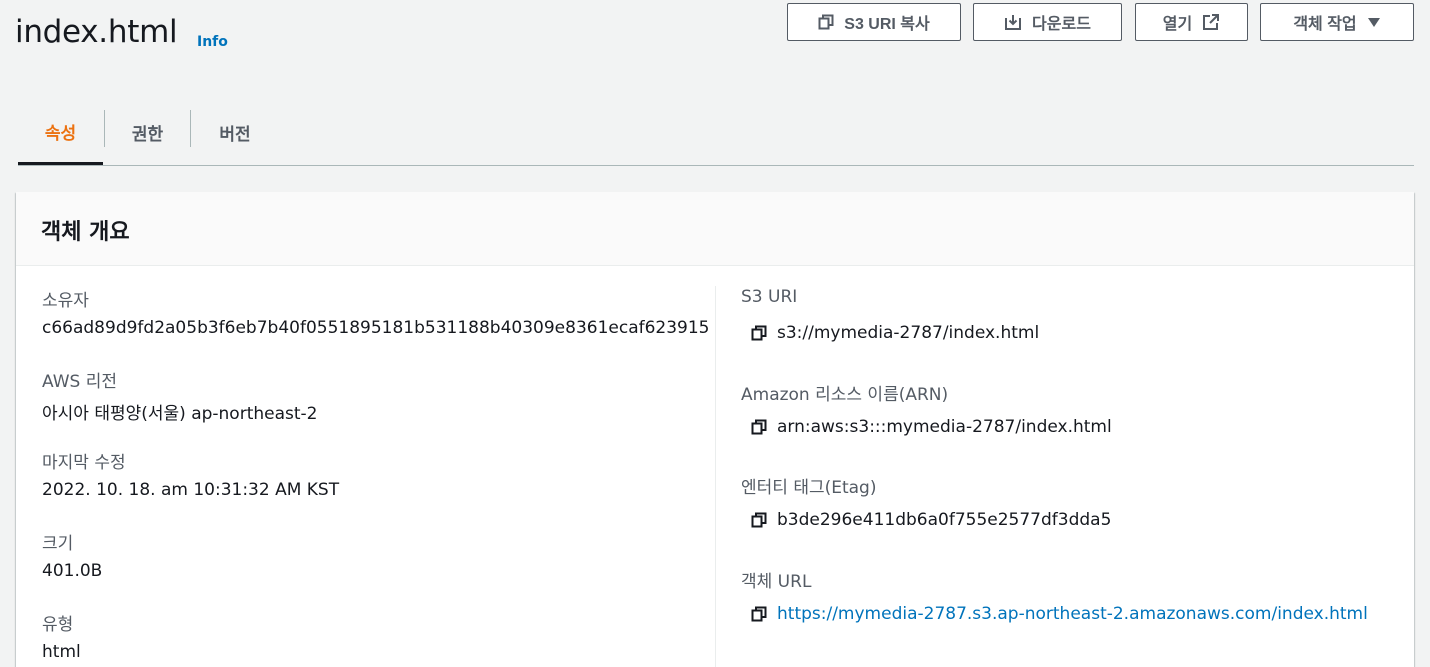  What do you see at coordinates (1374, 22) in the screenshot?
I see `caret-down-icon` at bounding box center [1374, 22].